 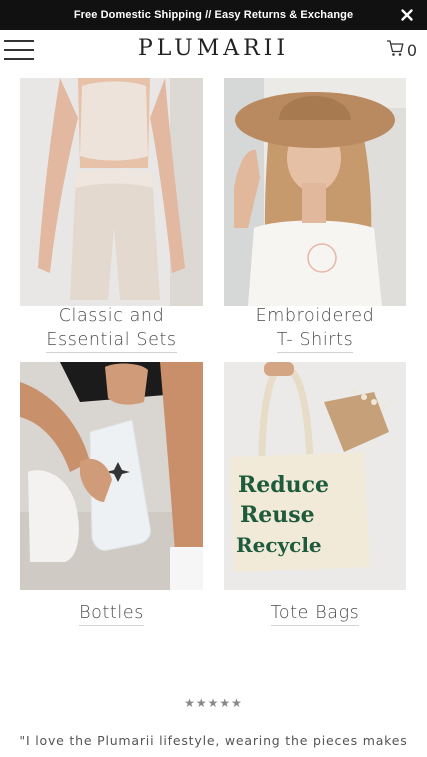 I want to click on collection-title: Tote Bags, so click(x=315, y=613).